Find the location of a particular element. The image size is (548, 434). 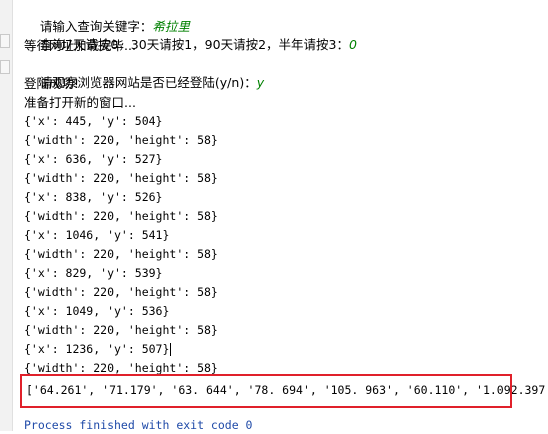

output-line: {'x': 1049, 'y': 536} is located at coordinates (97, 311).